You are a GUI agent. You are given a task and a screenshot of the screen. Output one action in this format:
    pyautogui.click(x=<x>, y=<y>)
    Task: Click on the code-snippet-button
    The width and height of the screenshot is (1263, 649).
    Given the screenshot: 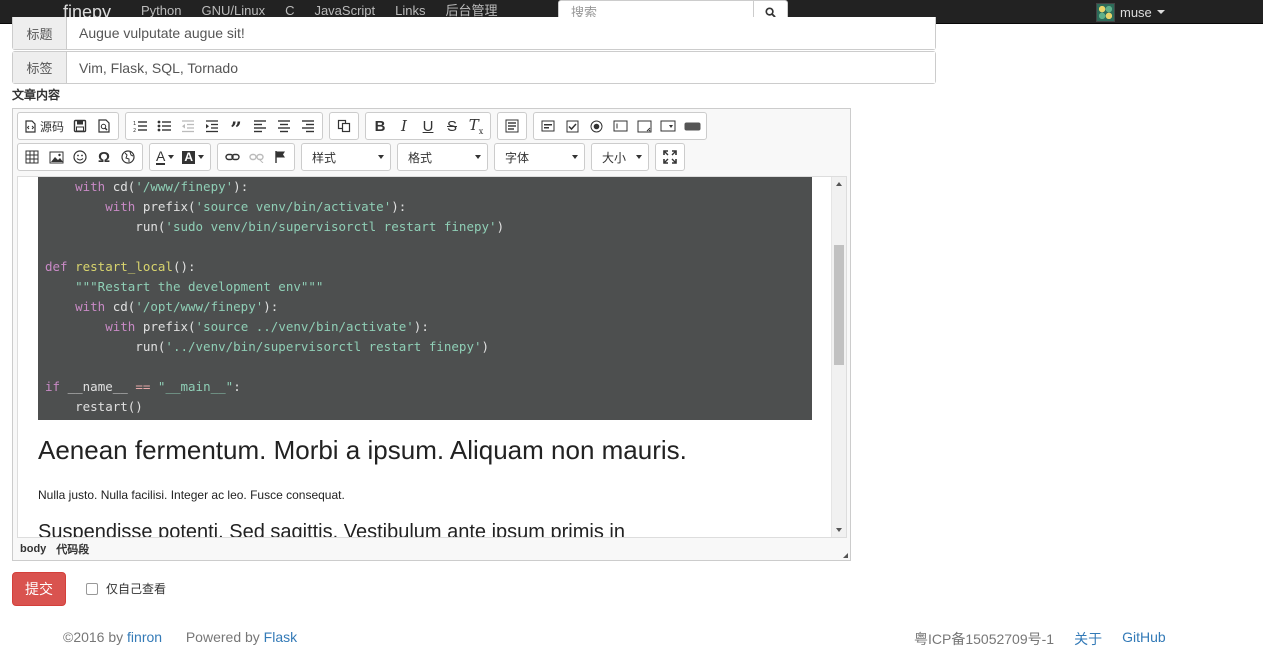 What is the action you would take?
    pyautogui.click(x=512, y=126)
    